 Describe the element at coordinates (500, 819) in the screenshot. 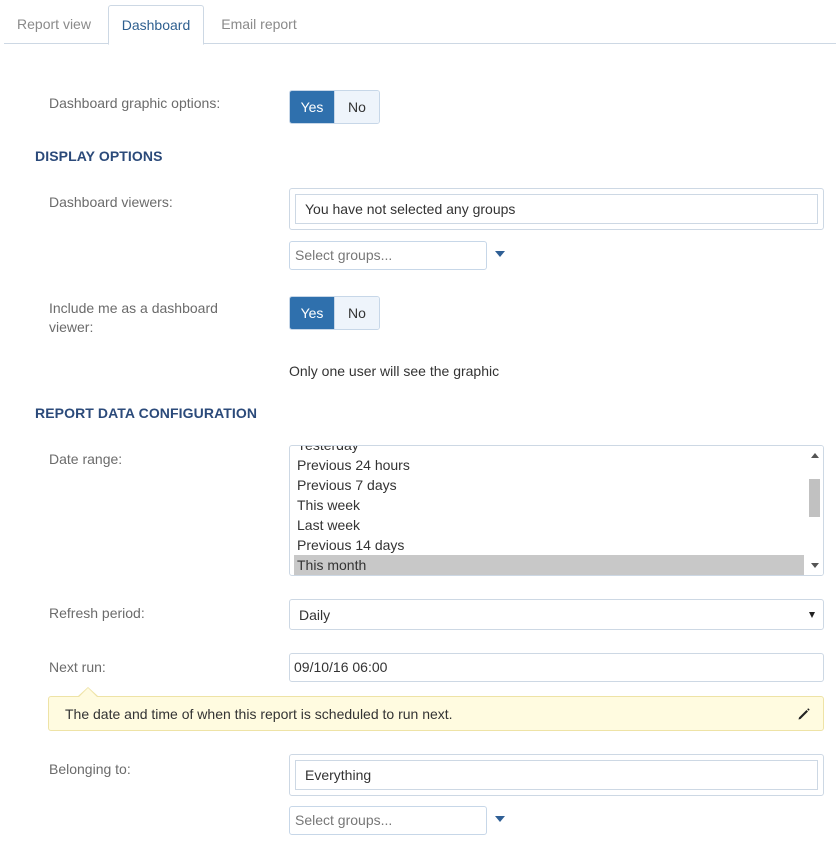

I see `belonging-dropdown-caret-icon` at that location.